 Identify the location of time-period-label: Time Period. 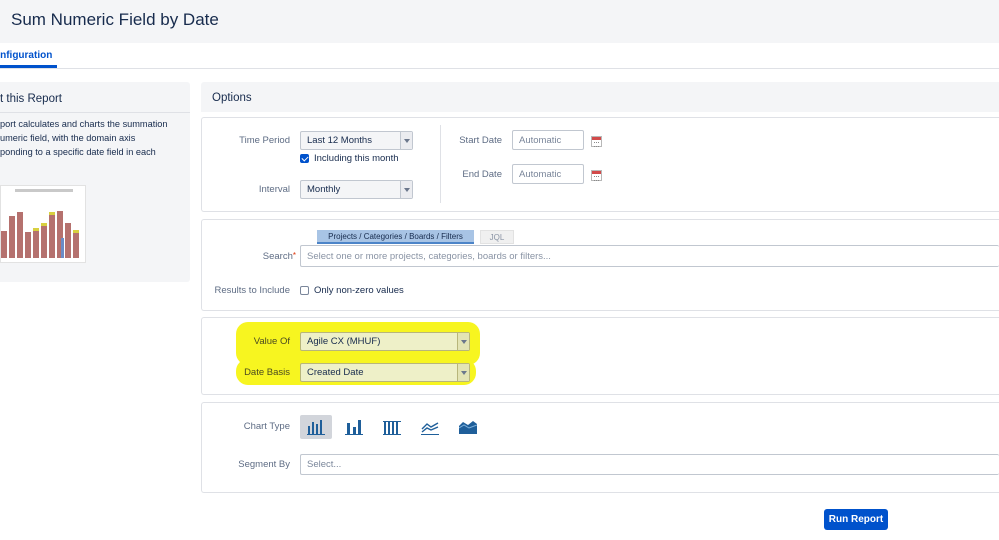
(264, 140).